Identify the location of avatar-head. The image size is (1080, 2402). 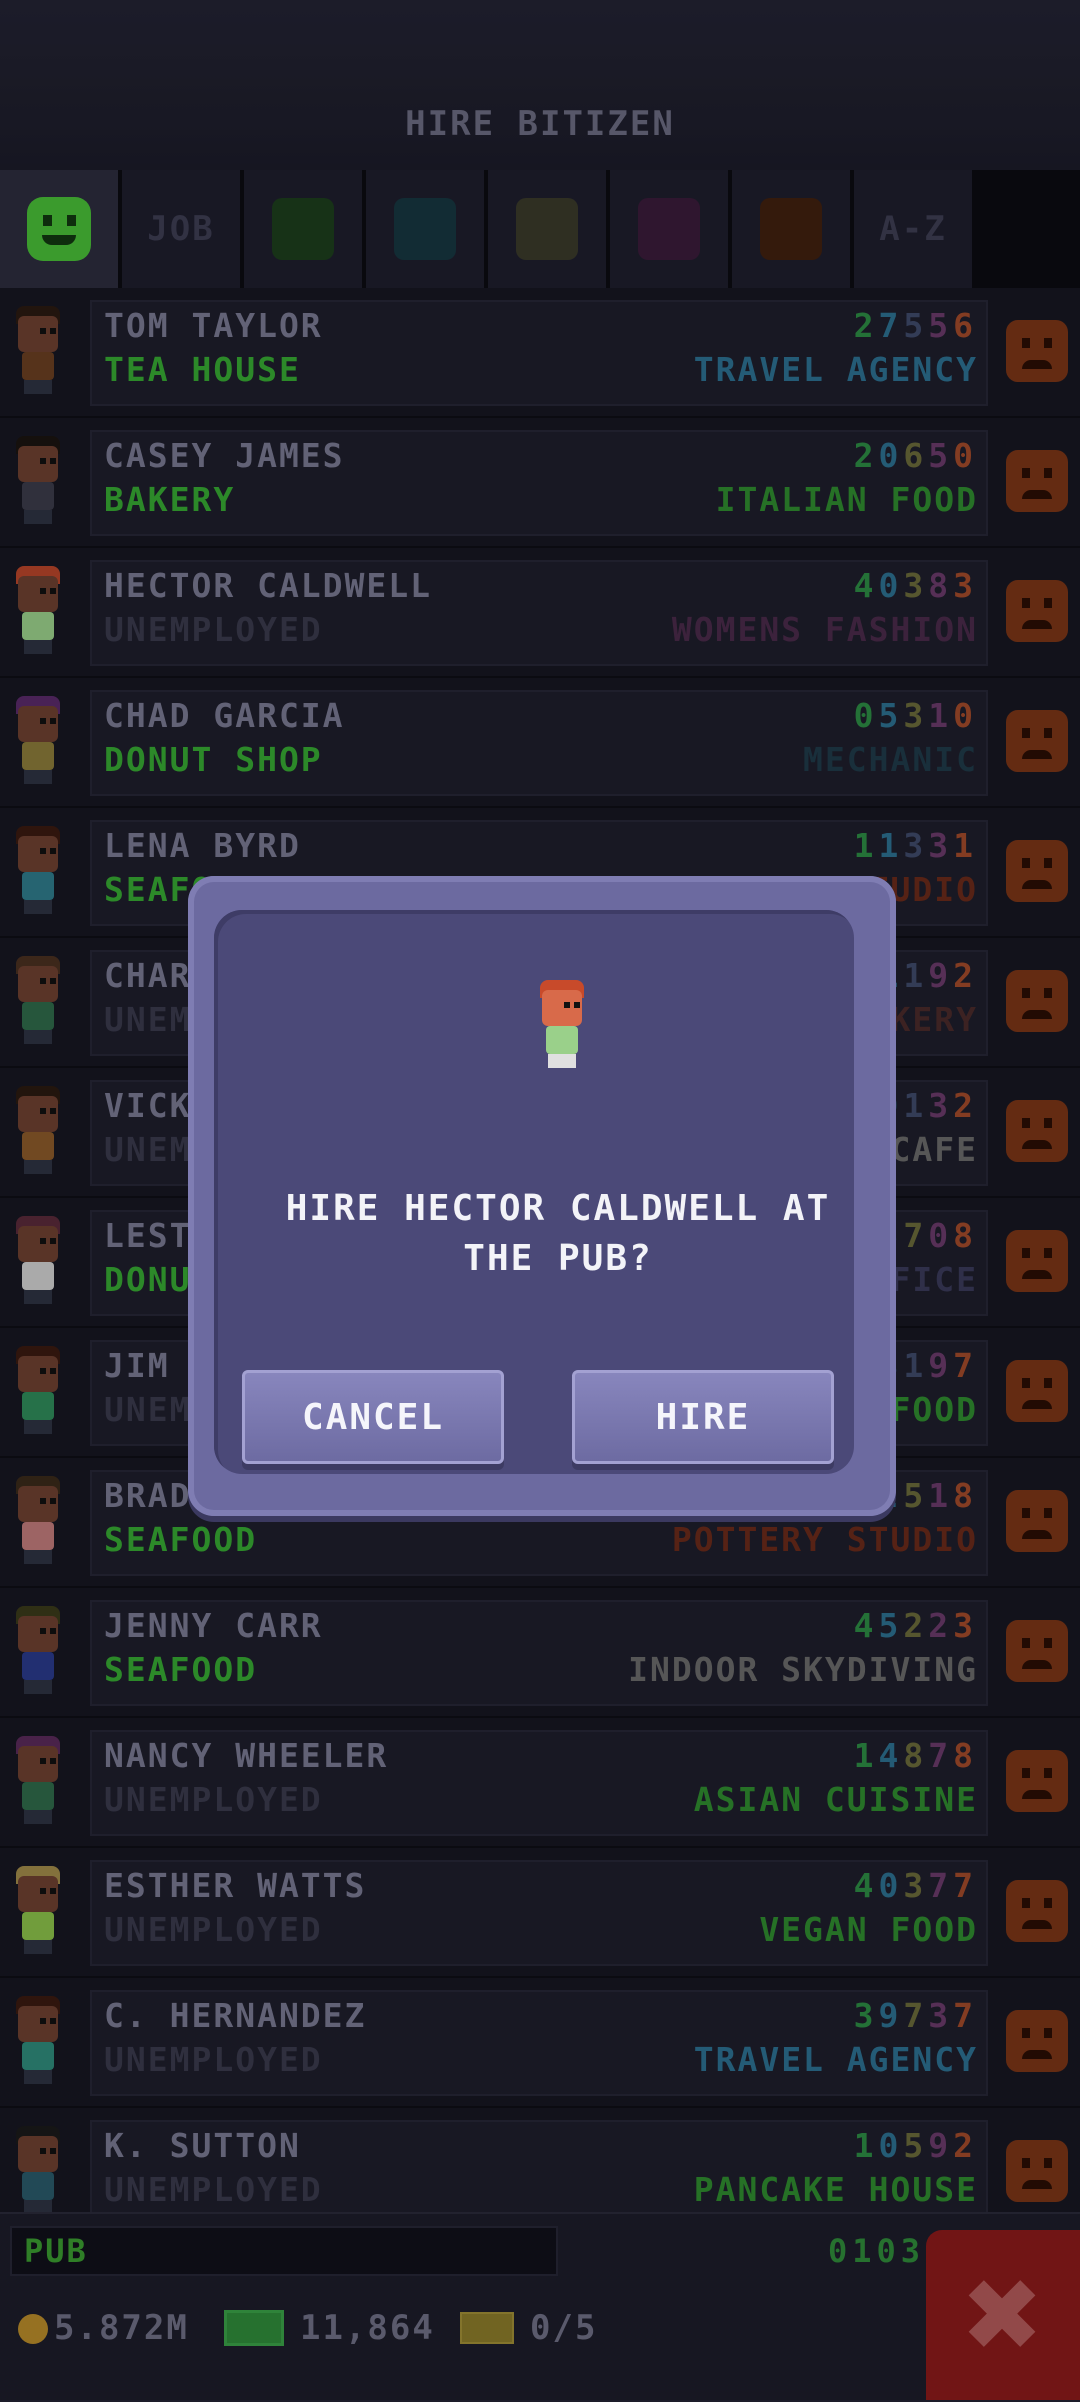
(562, 1008).